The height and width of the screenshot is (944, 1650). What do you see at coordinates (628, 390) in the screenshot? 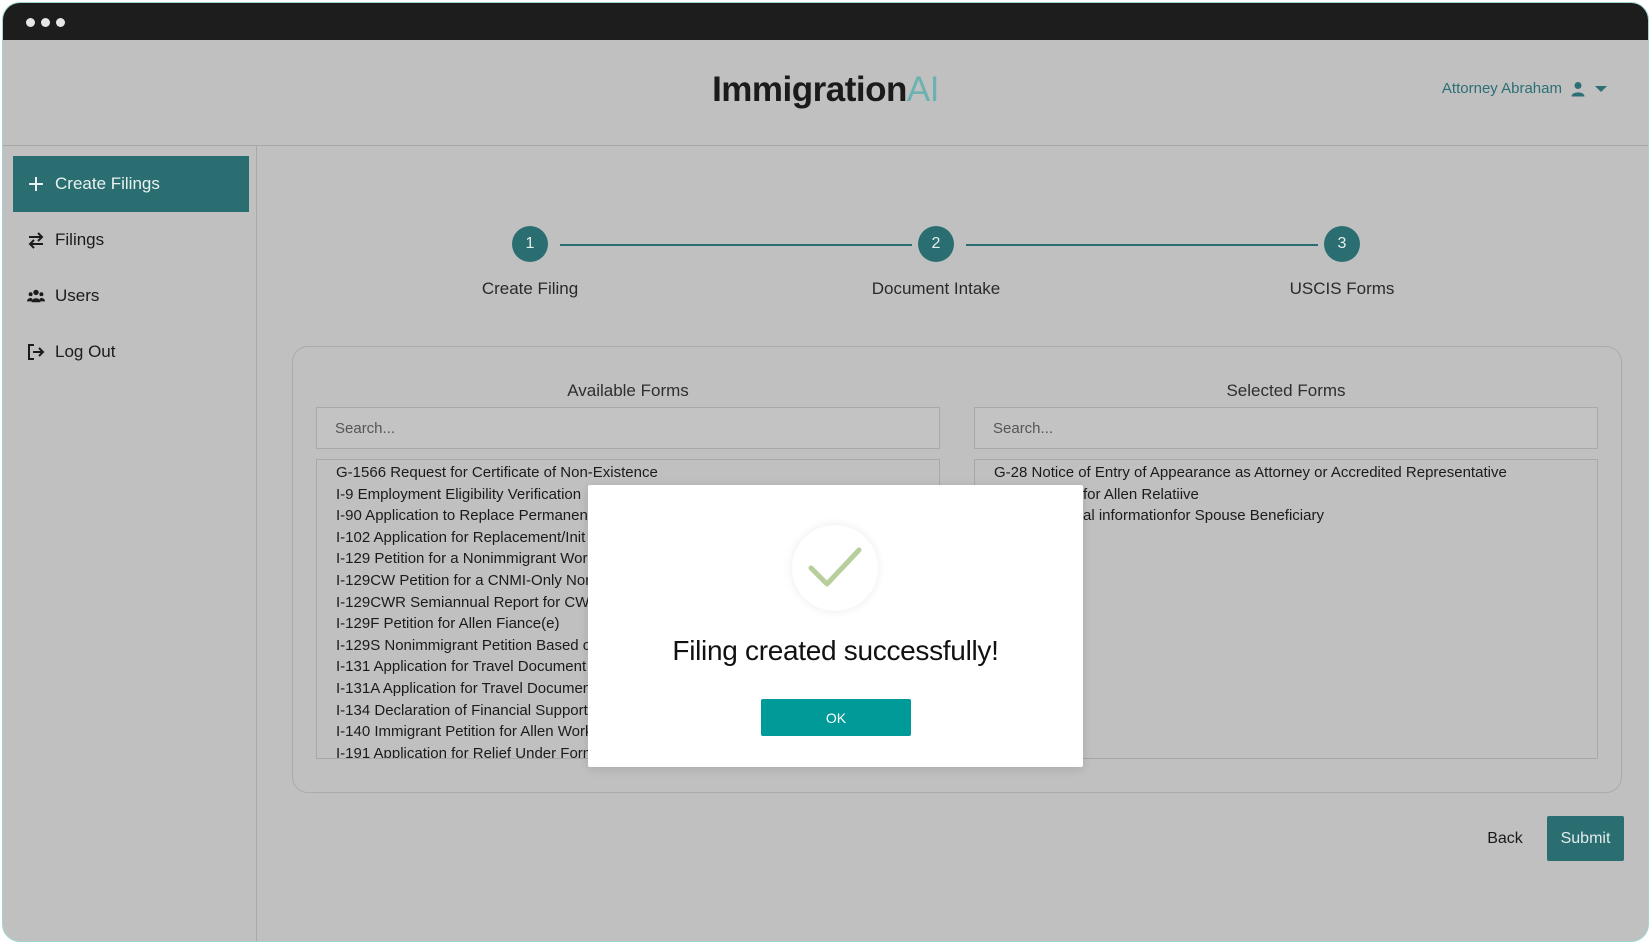
I see `available-forms-title: Available Forms` at bounding box center [628, 390].